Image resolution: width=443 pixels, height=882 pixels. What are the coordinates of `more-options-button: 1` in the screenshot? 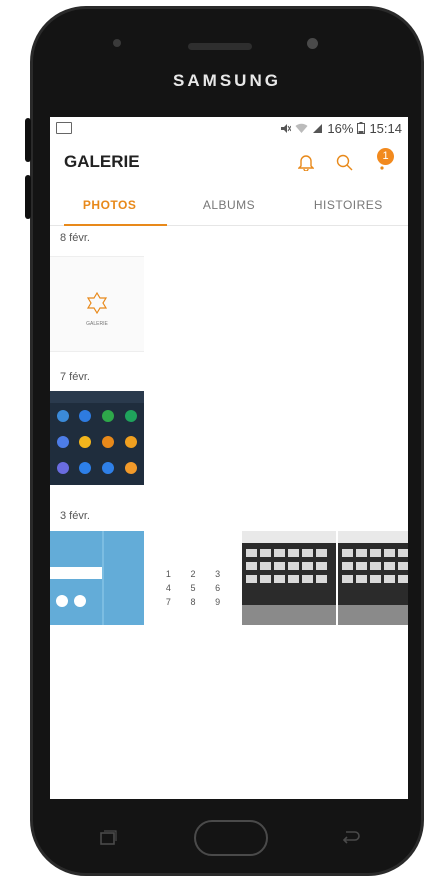 It's located at (382, 161).